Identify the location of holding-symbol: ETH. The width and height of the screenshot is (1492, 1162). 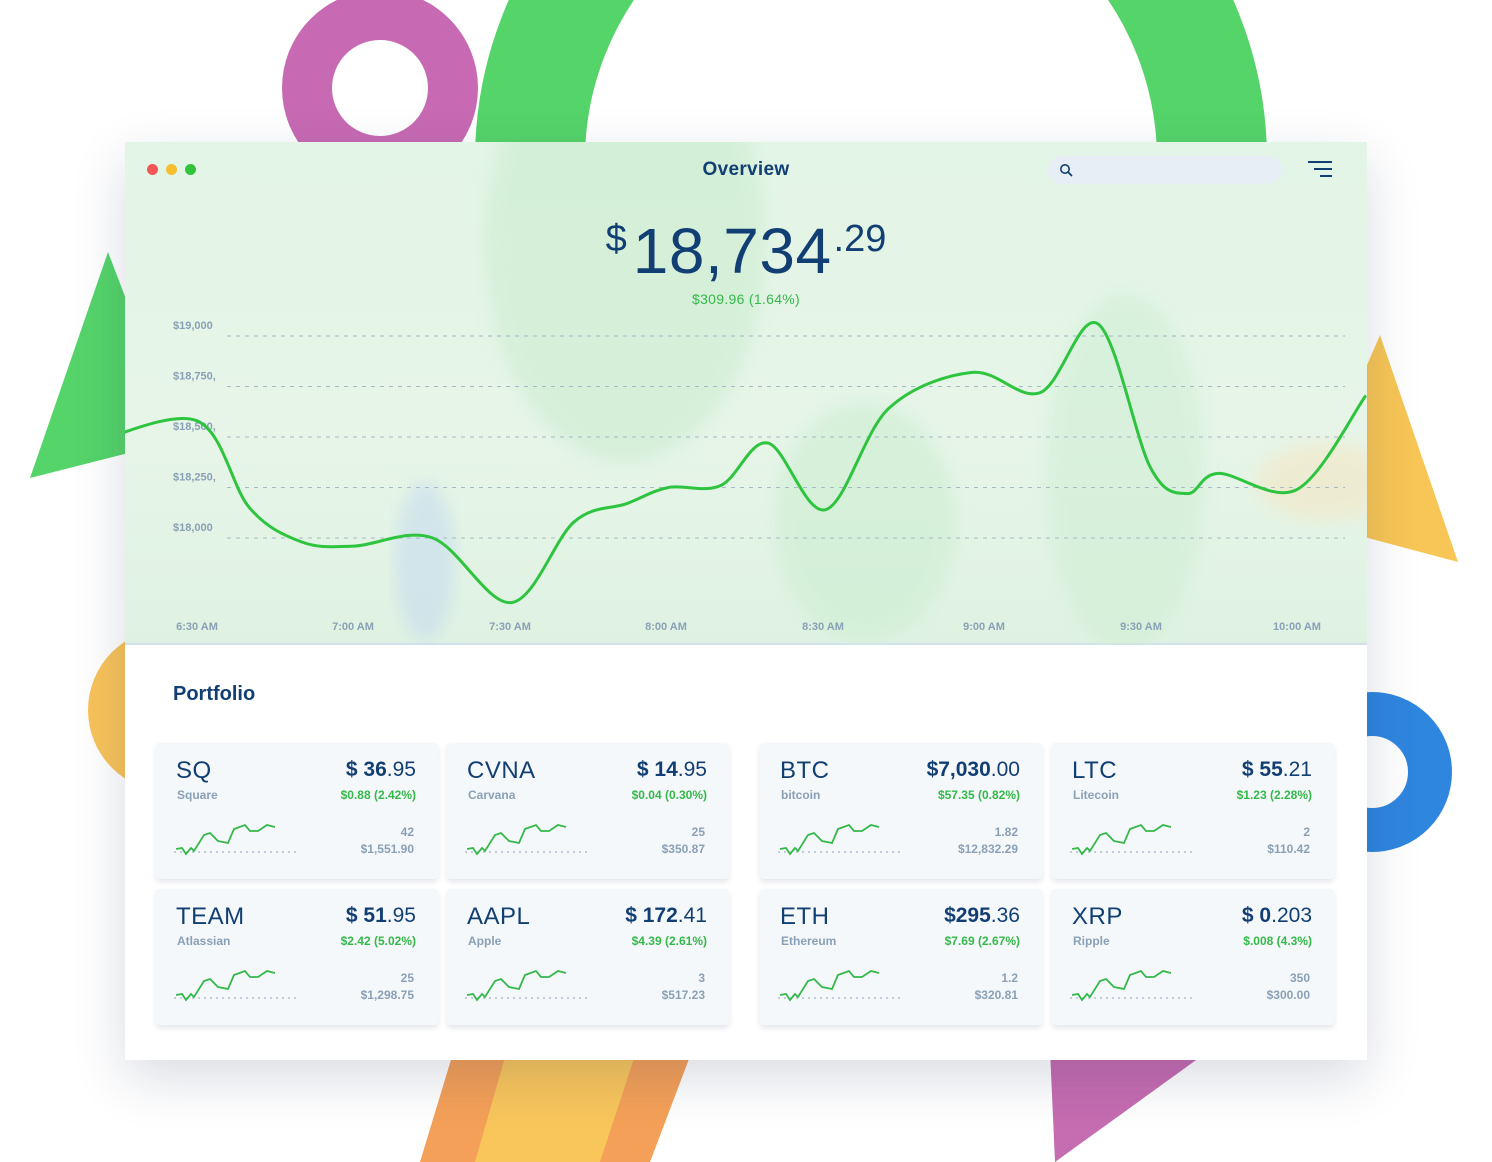
(805, 916).